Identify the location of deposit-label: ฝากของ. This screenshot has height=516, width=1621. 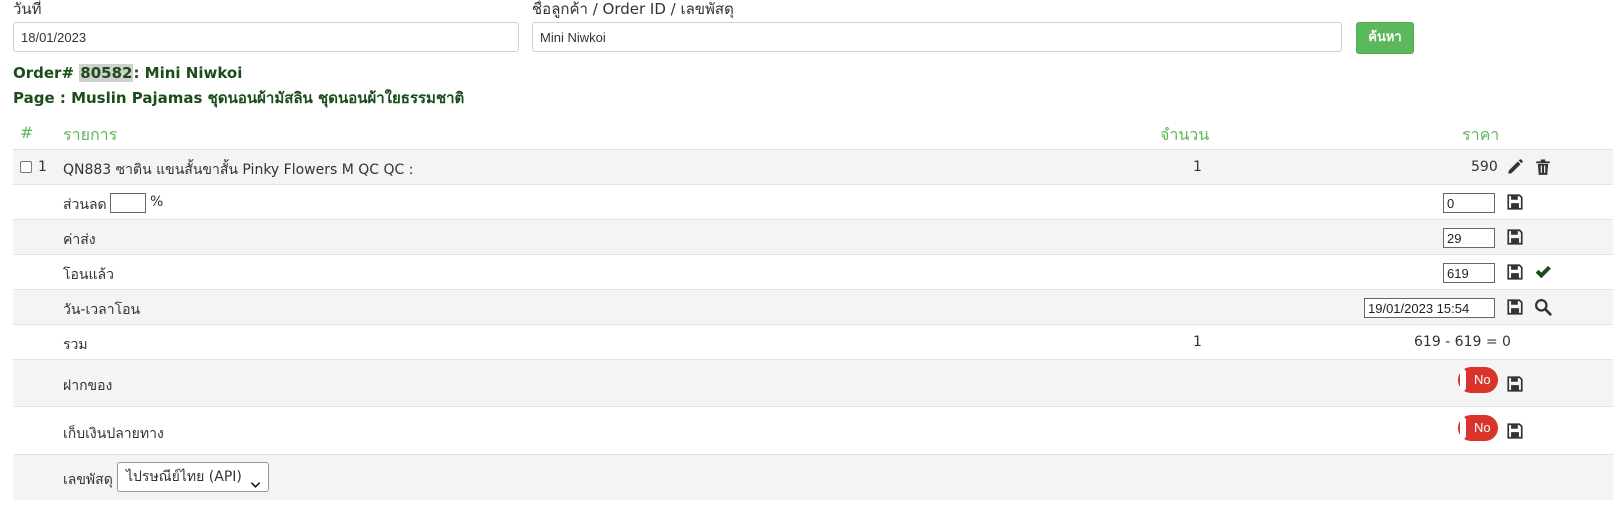
(88, 386).